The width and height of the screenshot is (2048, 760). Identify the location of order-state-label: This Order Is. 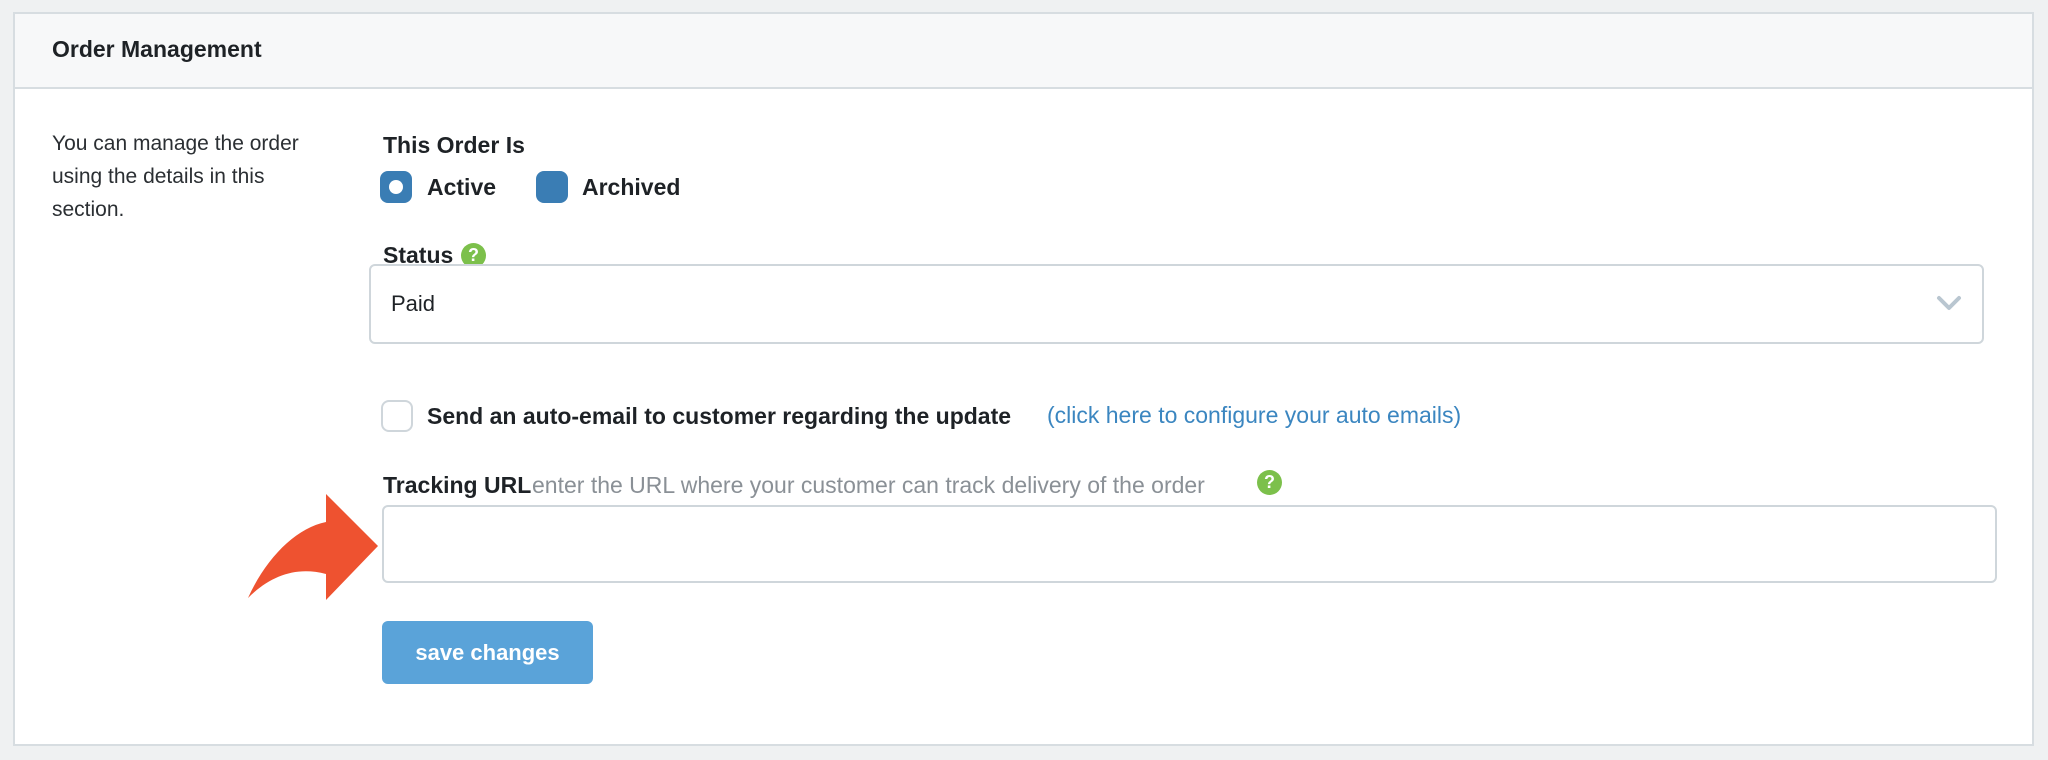
(454, 145).